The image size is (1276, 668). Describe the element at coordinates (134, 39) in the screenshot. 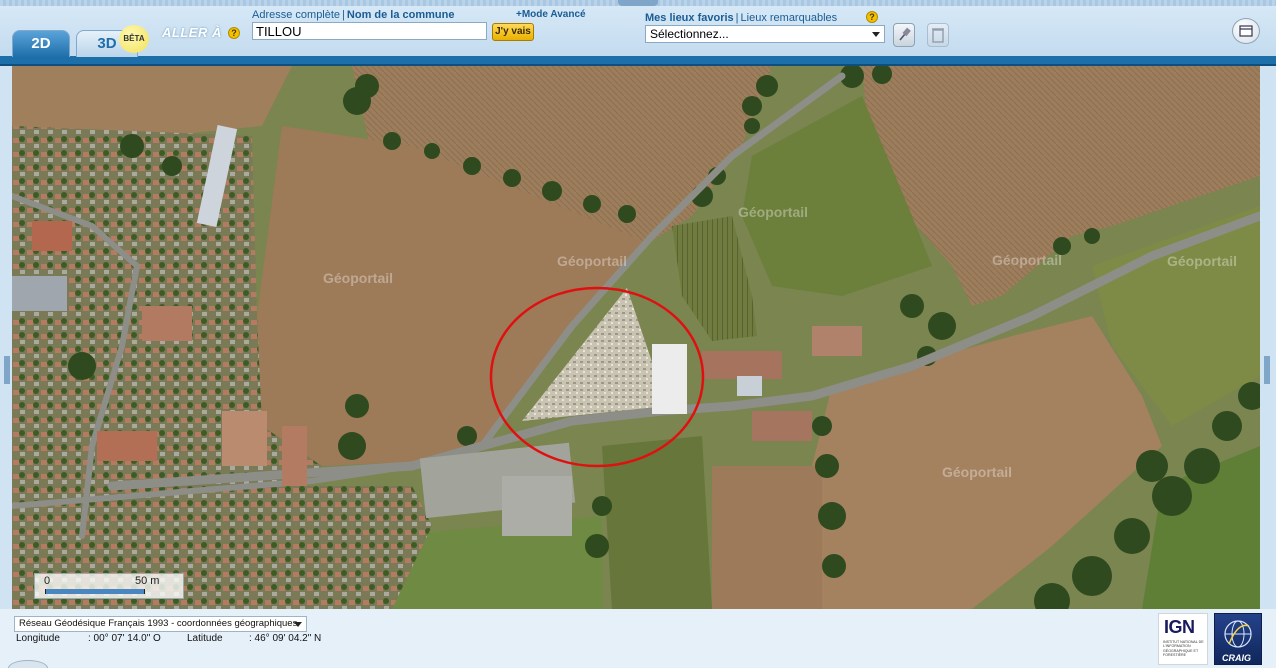

I see `beta-badge: BÊTA` at that location.